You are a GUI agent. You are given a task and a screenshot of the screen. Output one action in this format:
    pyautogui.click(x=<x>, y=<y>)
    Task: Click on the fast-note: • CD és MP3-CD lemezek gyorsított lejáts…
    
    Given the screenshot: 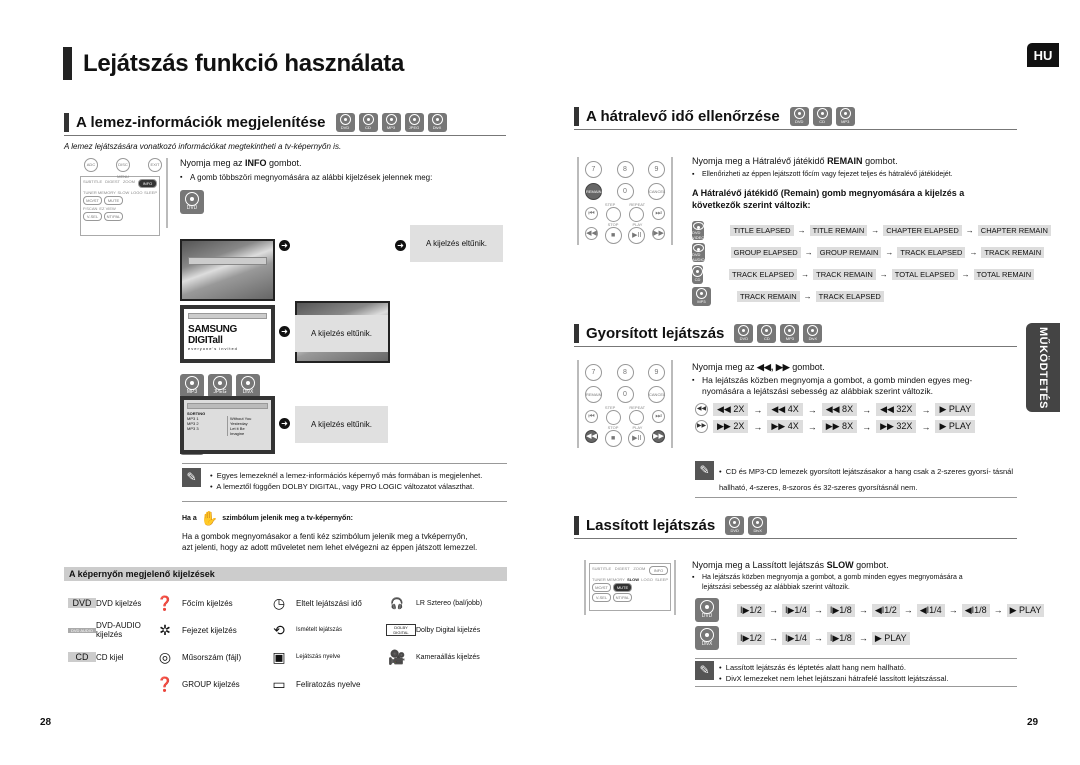 What is the action you would take?
    pyautogui.click(x=866, y=479)
    